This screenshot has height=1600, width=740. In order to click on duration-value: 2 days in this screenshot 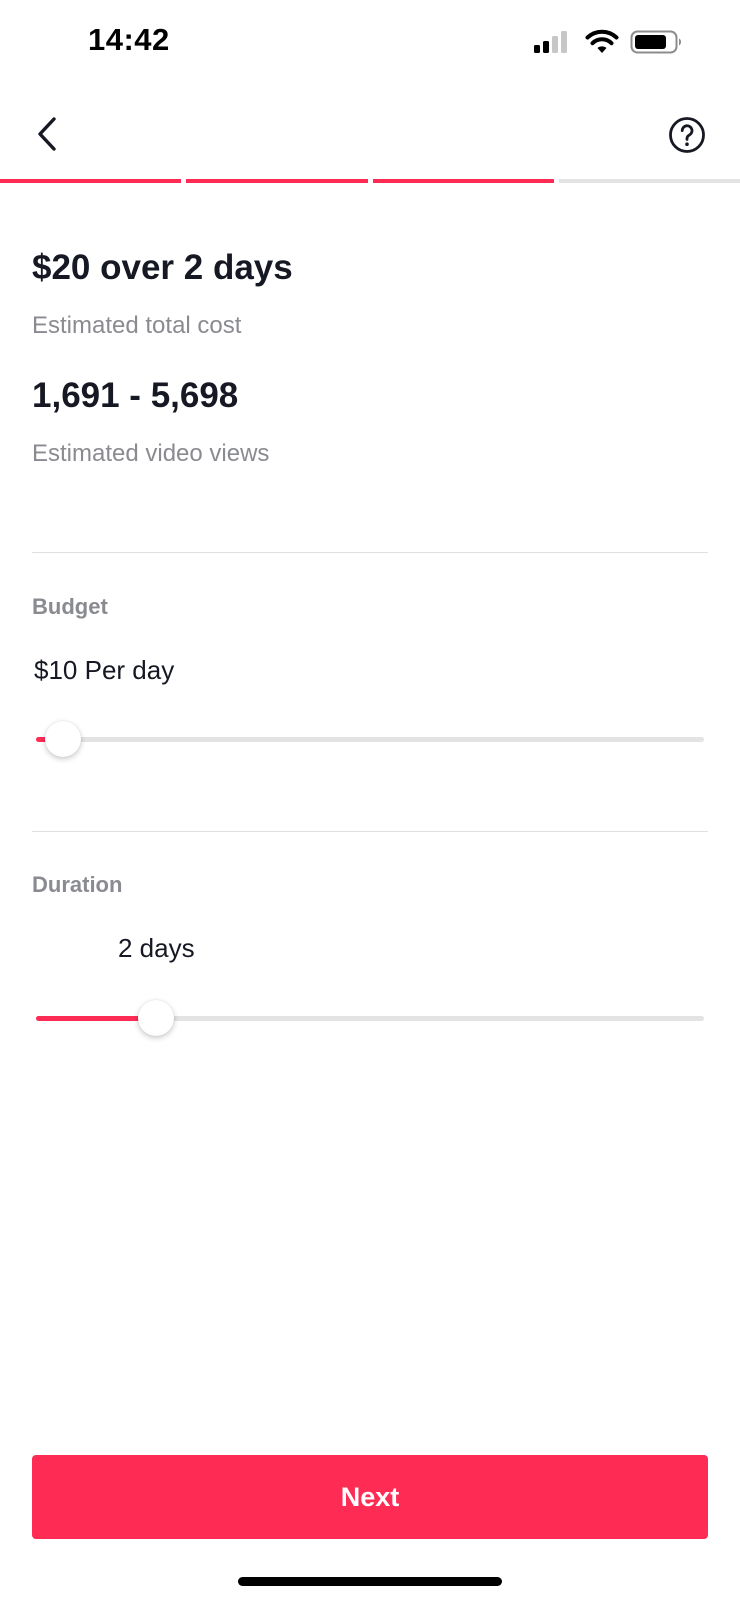, I will do `click(156, 948)`.